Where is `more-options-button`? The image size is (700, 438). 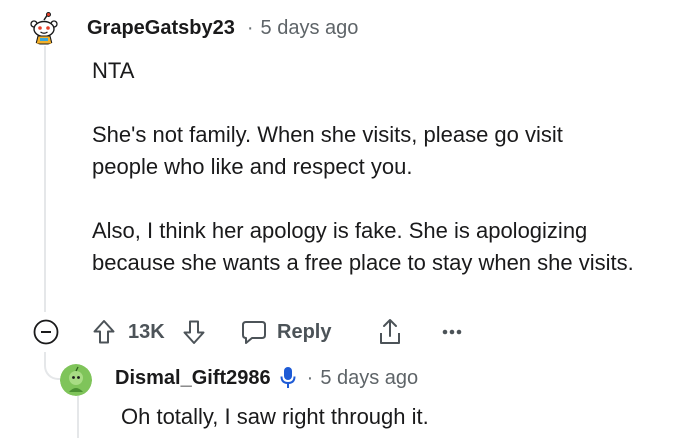
more-options-button is located at coordinates (452, 332).